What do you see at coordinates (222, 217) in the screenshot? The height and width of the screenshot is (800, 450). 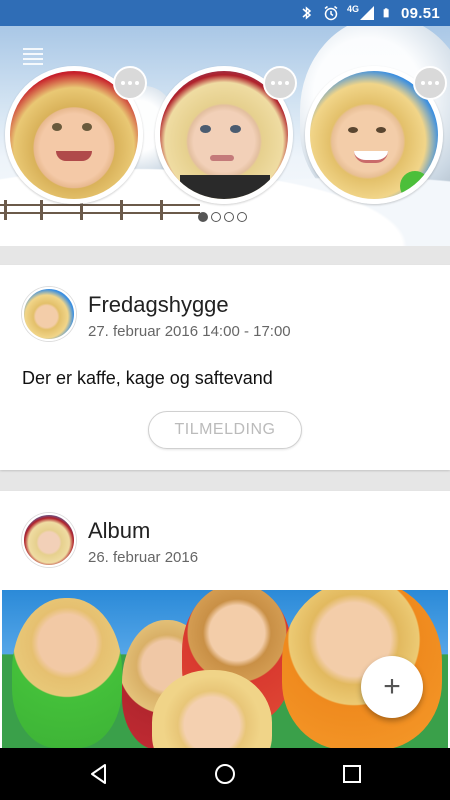 I see `page-indicator` at bounding box center [222, 217].